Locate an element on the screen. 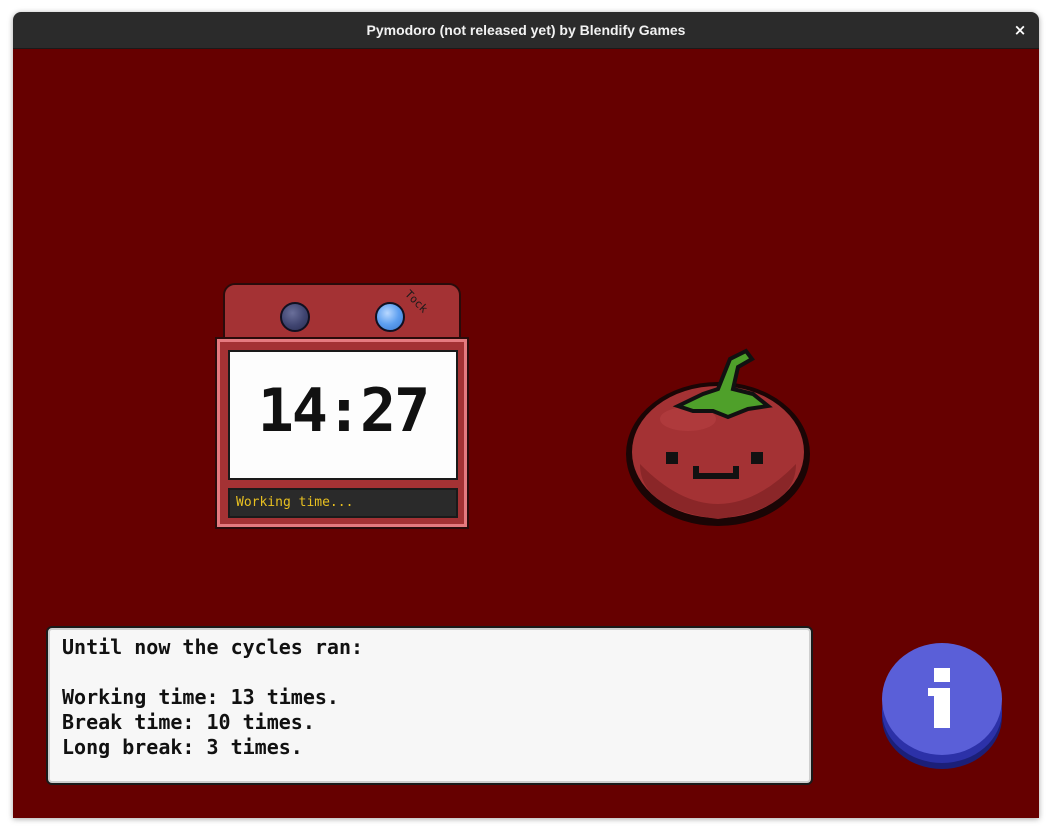 Image resolution: width=1052 pixels, height=834 pixels. timer-display: 14:27 is located at coordinates (344, 411).